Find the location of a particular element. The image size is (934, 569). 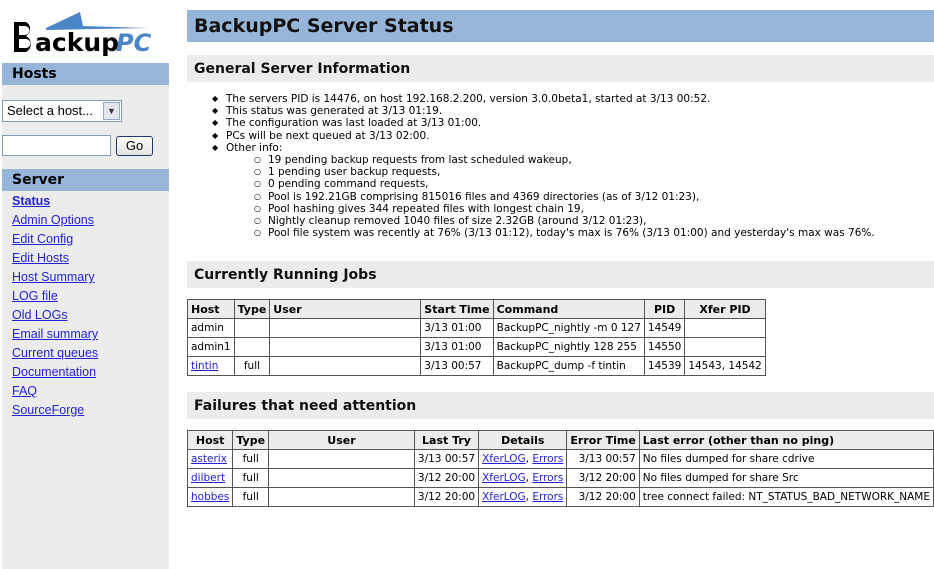

host-link: hobbes is located at coordinates (210, 497).